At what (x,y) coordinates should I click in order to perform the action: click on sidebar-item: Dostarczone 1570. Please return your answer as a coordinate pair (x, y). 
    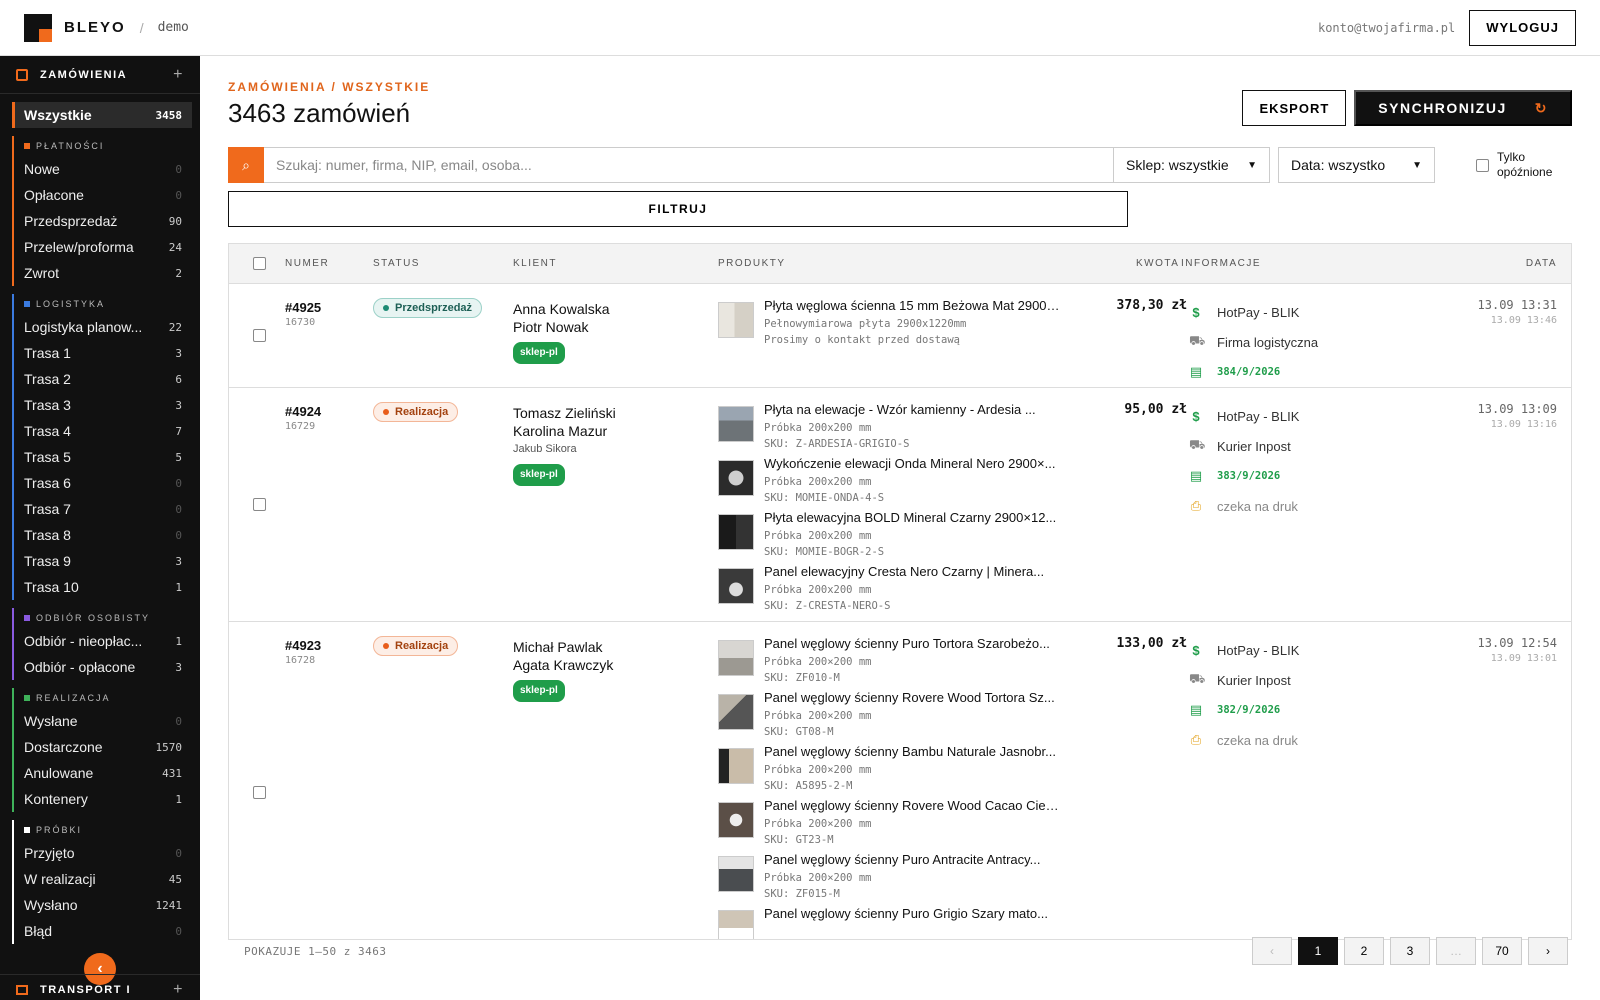
    Looking at the image, I should click on (103, 747).